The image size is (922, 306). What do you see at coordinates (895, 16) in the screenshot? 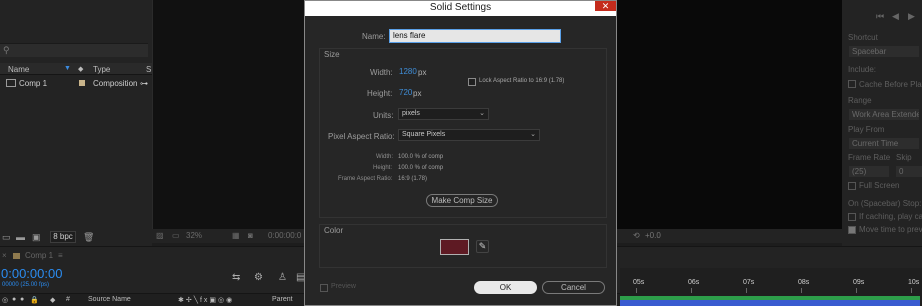
I see `prev-frame-icon: ◀` at bounding box center [895, 16].